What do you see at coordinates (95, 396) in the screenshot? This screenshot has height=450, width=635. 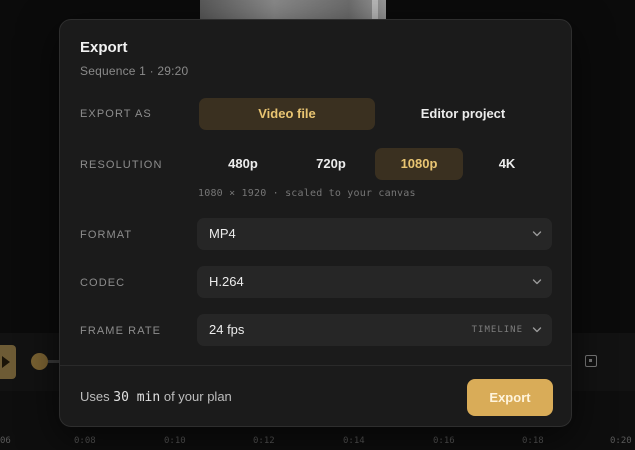 I see `plan-usage-prefix: Uses` at bounding box center [95, 396].